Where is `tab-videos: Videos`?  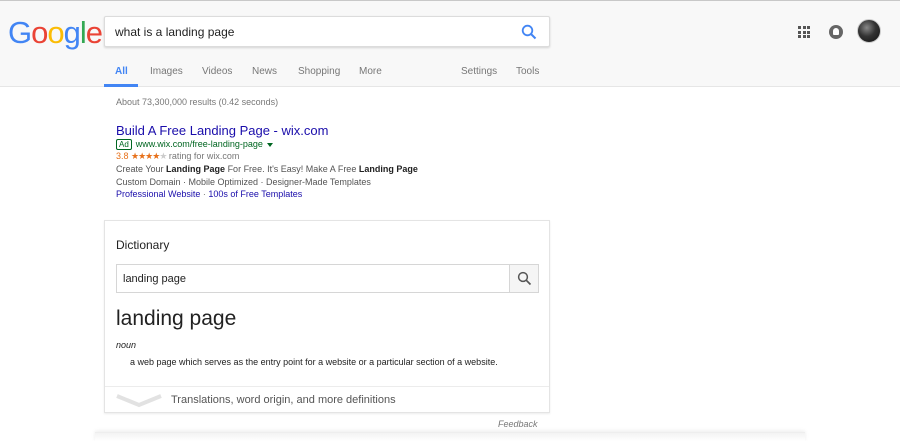
tab-videos: Videos is located at coordinates (217, 71).